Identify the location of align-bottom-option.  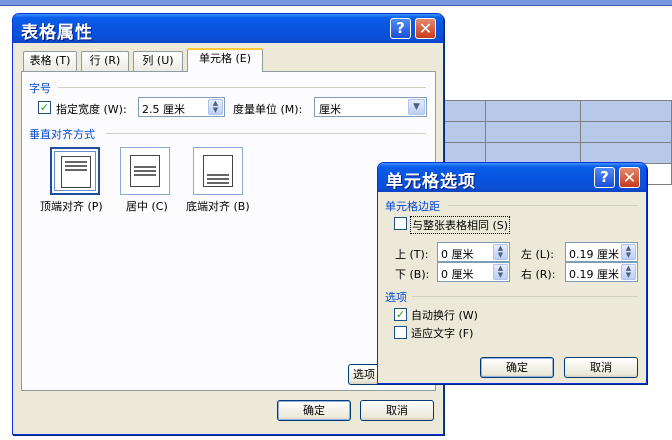
(218, 171).